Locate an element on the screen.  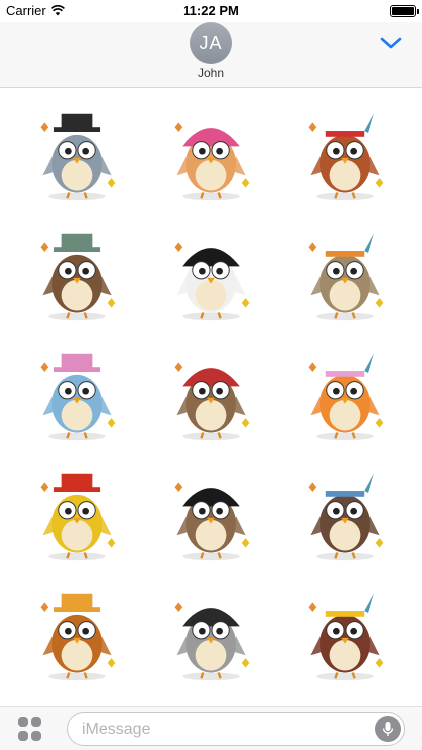
app-drawer-icon is located at coordinates (30, 729).